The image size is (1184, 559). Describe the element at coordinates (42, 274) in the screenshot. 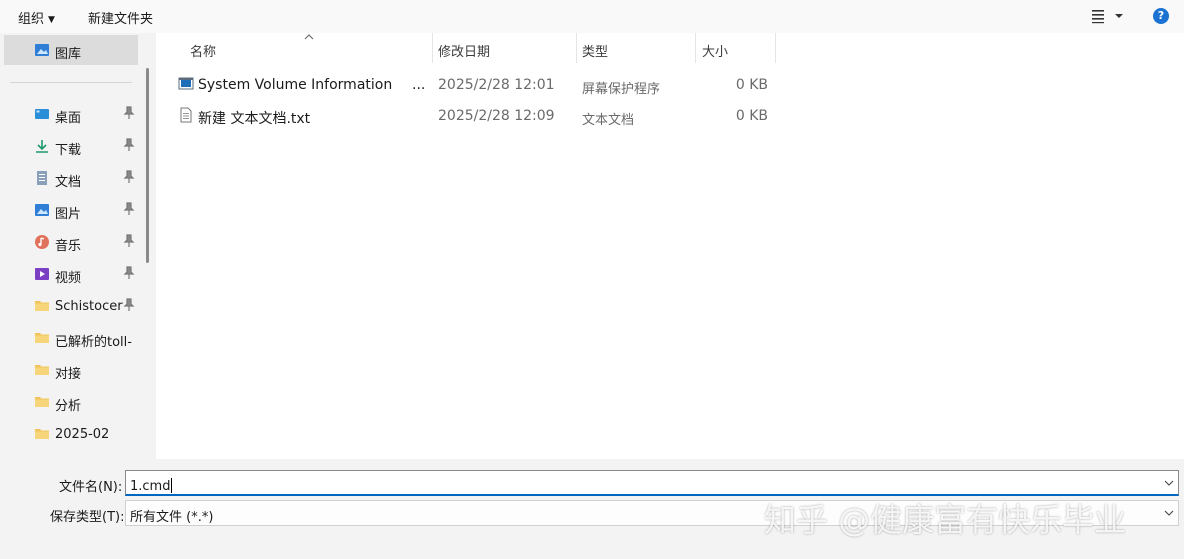

I see `video-icon` at that location.